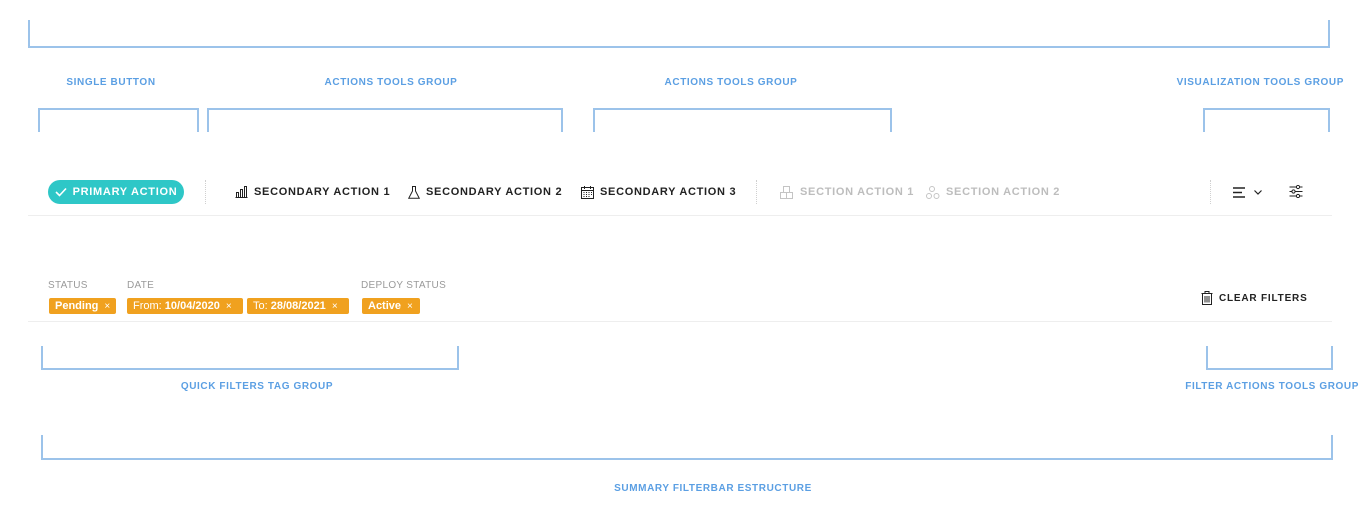 The image size is (1360, 524). I want to click on filter-tag-date-from: From: 10/04/2020 ×, so click(185, 306).